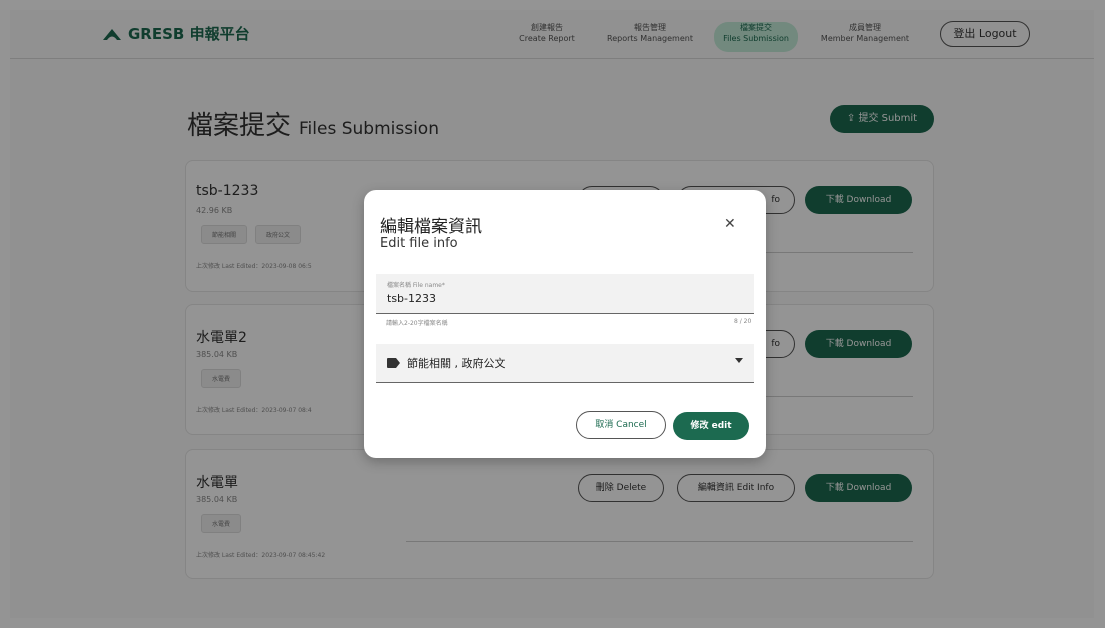 Image resolution: width=1105 pixels, height=628 pixels. What do you see at coordinates (621, 425) in the screenshot?
I see `cancel-button: 取消 Cancel` at bounding box center [621, 425].